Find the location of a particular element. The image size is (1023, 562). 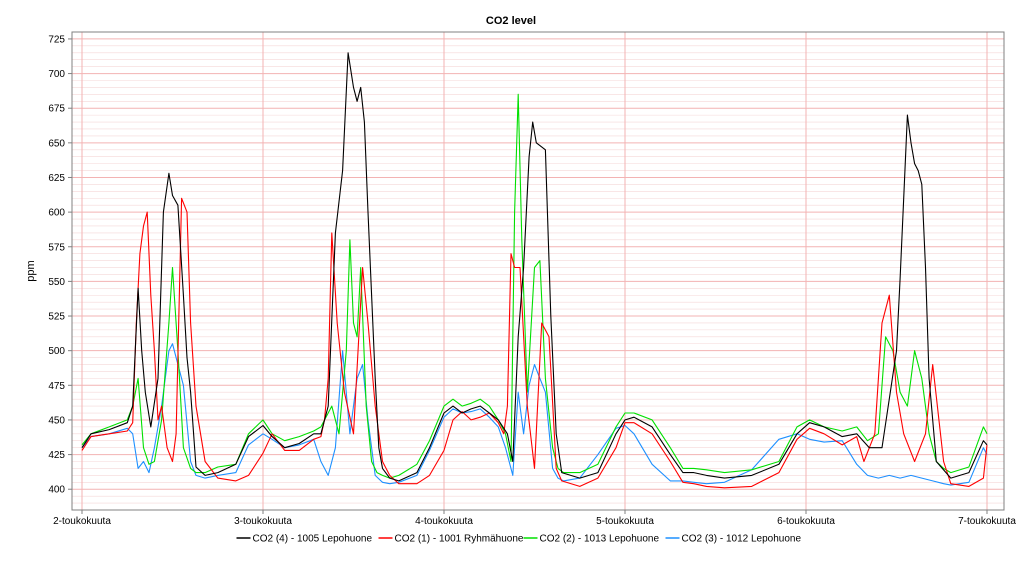

x-tick-label: 2-toukokuuta is located at coordinates (82, 521).